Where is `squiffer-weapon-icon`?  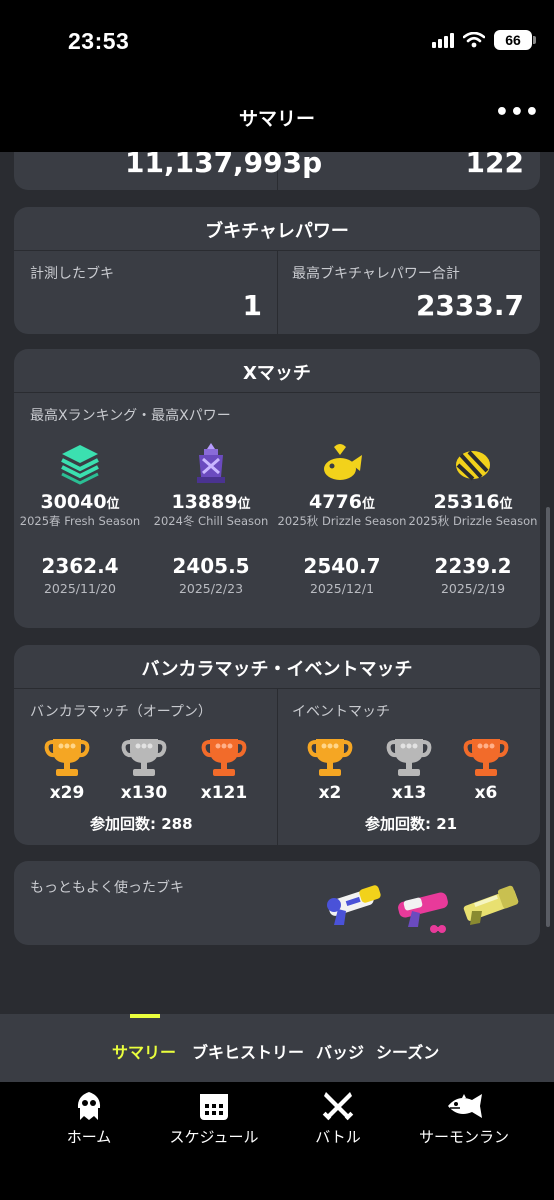
squiffer-weapon-icon is located at coordinates (423, 912).